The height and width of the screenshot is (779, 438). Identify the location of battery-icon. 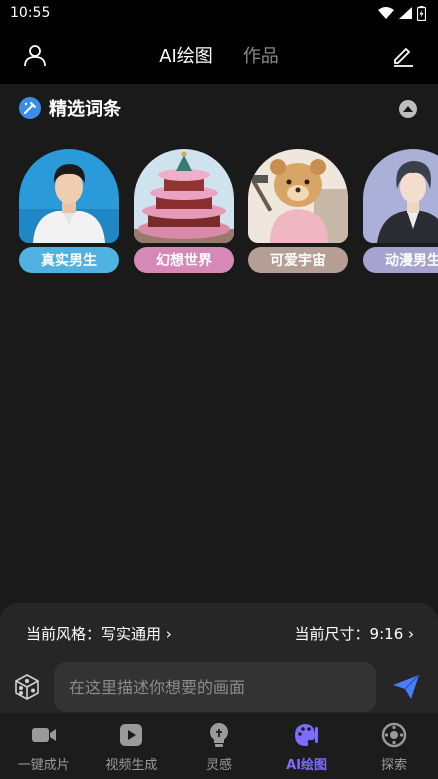
(421, 13).